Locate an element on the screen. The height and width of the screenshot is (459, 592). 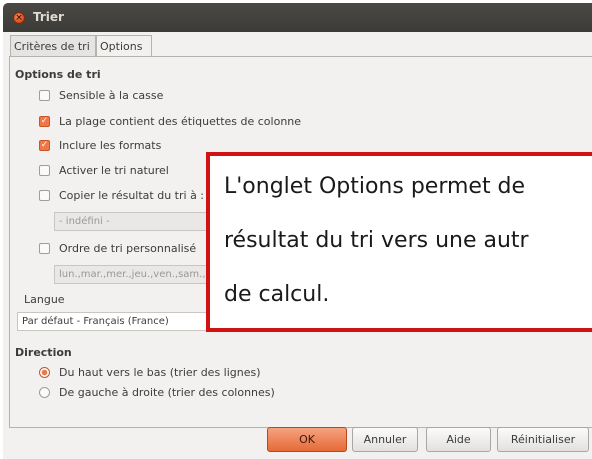
callout-line-2: résultat du tri vers une autr is located at coordinates (376, 240).